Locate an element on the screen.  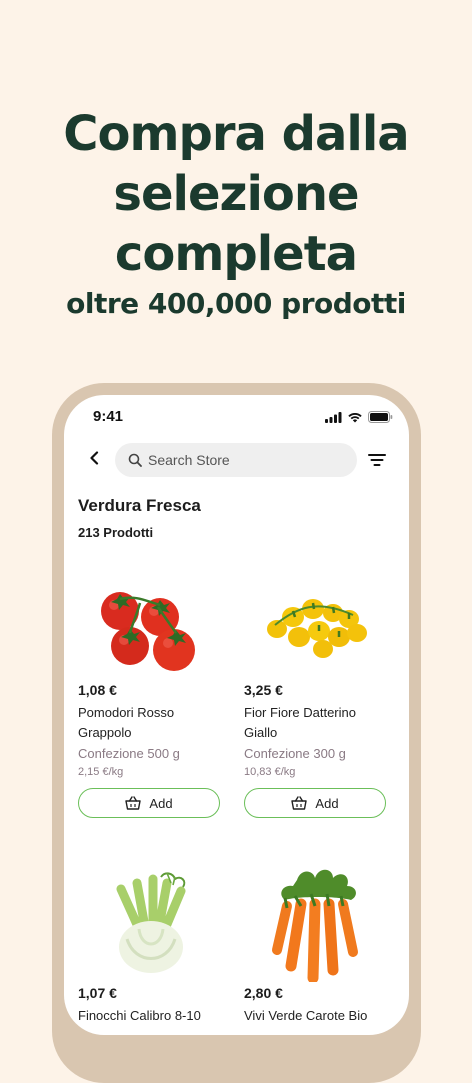
product-price: 1,08 € is located at coordinates (97, 690).